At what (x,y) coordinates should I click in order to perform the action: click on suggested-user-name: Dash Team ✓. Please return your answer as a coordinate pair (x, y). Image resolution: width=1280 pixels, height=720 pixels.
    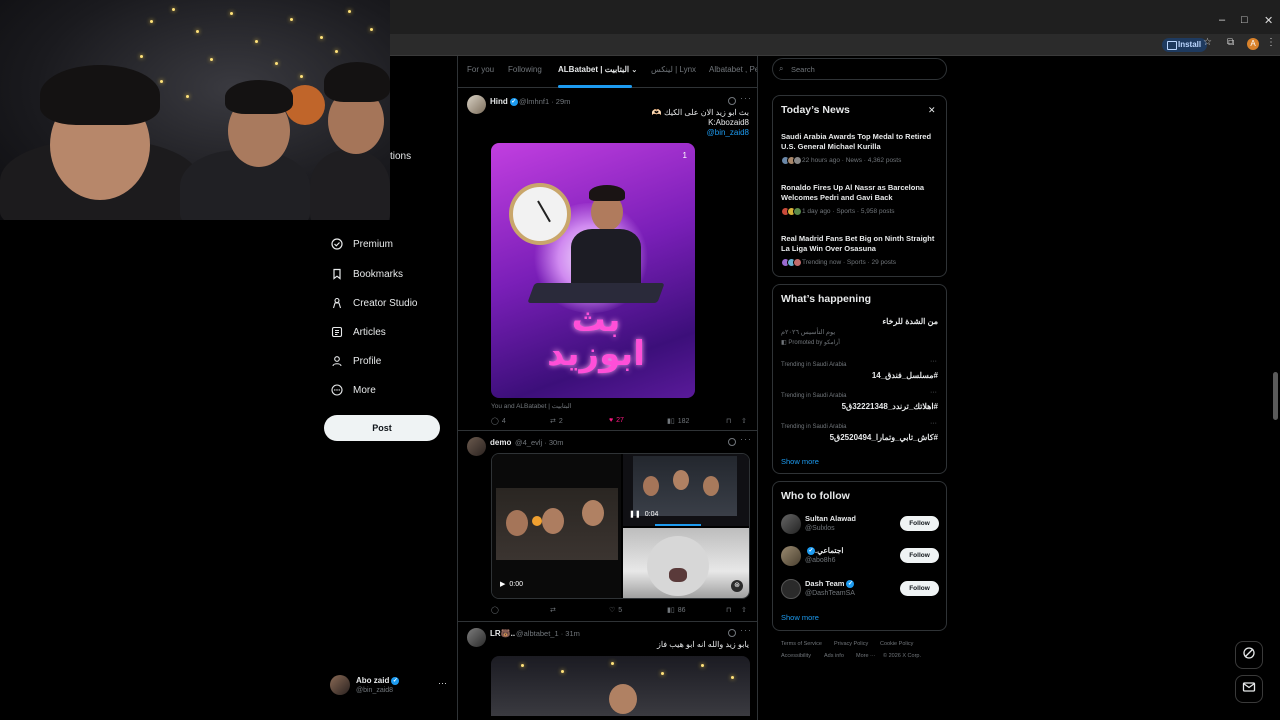
    Looking at the image, I should click on (830, 584).